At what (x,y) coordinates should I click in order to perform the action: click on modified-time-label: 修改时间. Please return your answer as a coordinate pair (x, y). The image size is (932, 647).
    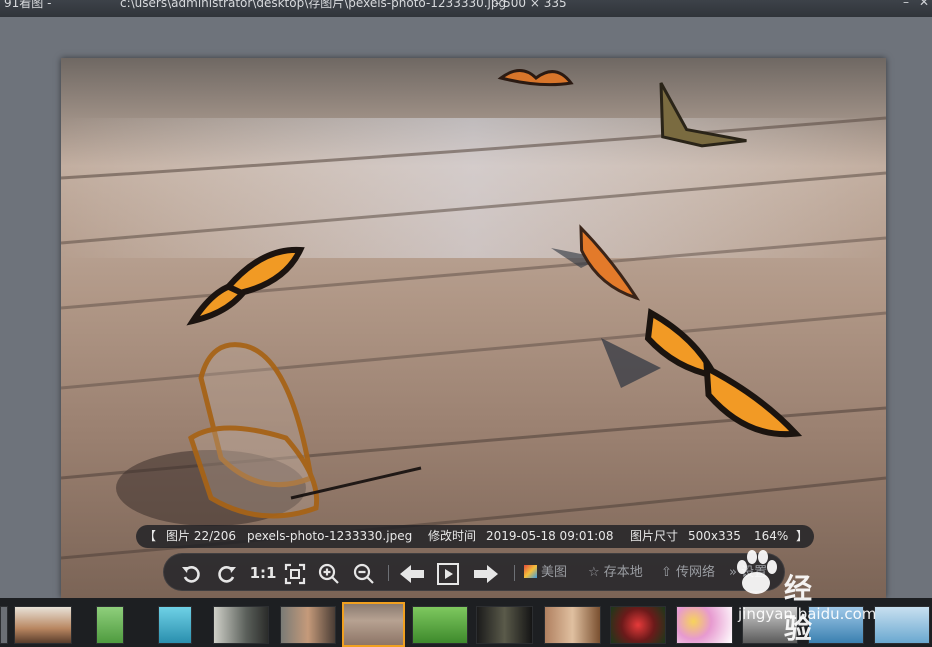
    Looking at the image, I should click on (452, 536).